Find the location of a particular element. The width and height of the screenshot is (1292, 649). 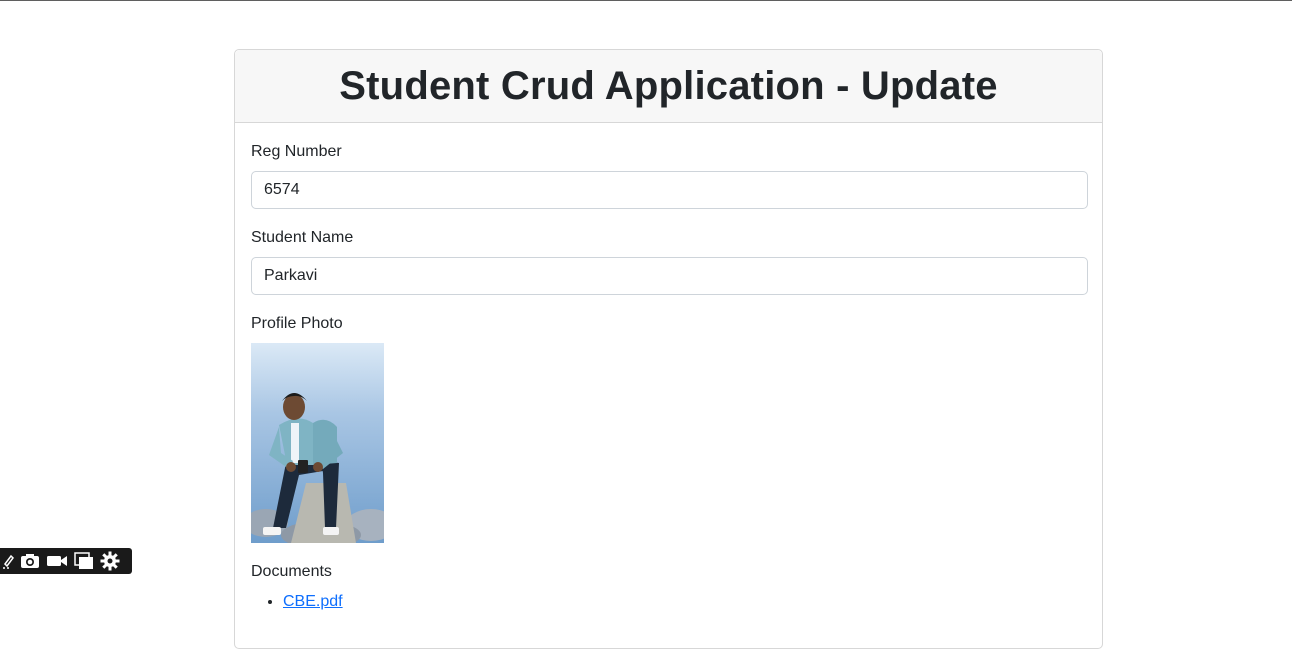

page-title: Student Crud Application - Update is located at coordinates (668, 85).